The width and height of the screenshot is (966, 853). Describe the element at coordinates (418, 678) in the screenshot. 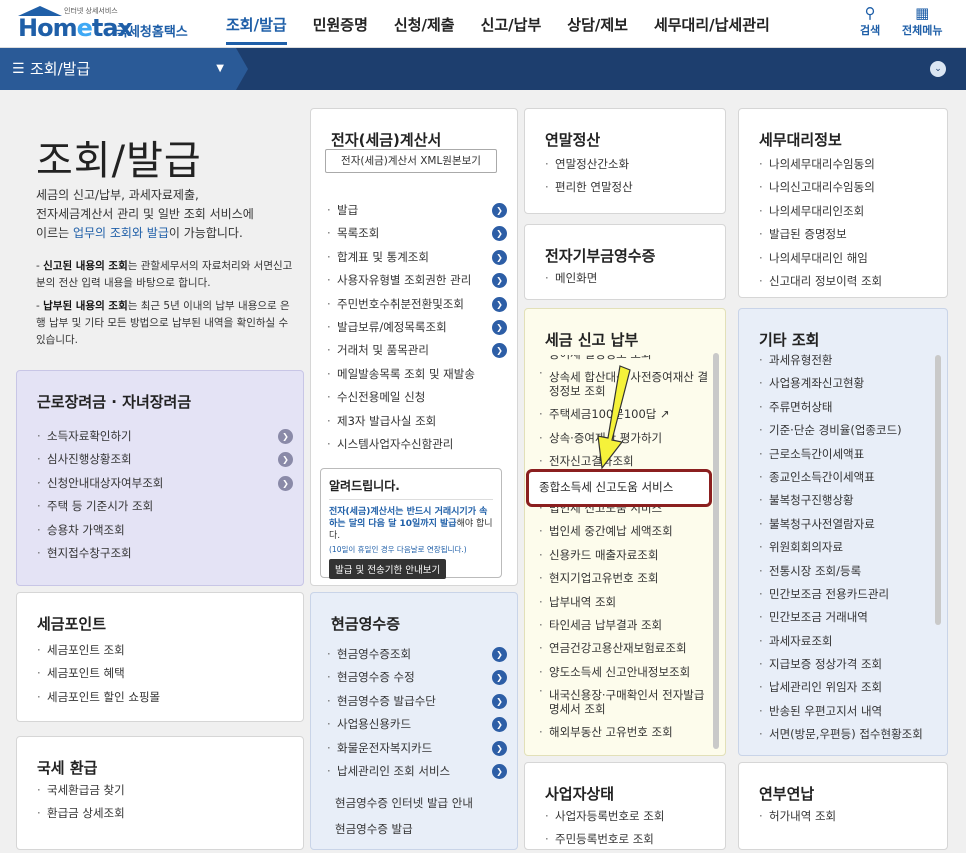

I see `list-item: 현금영수증 수정❯` at that location.